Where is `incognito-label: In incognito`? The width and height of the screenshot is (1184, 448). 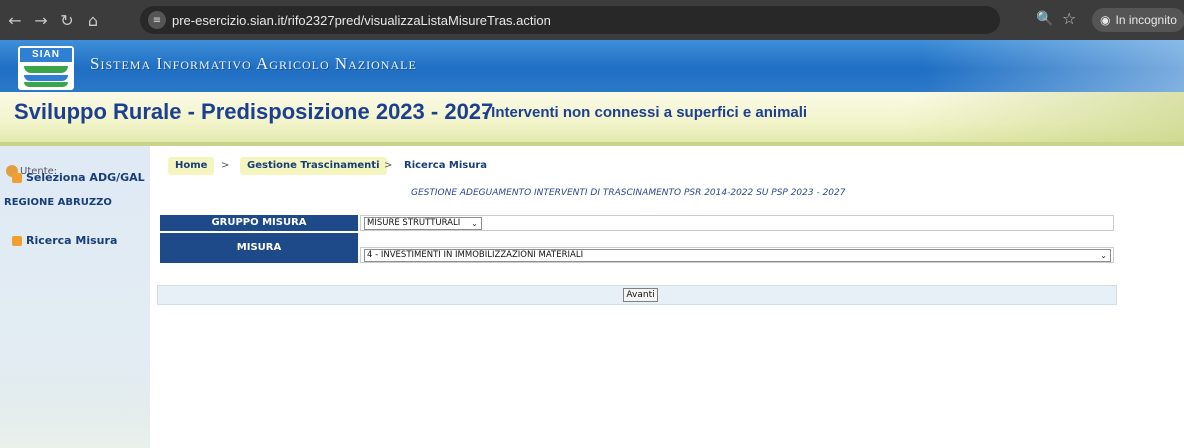
incognito-label: In incognito is located at coordinates (1146, 20).